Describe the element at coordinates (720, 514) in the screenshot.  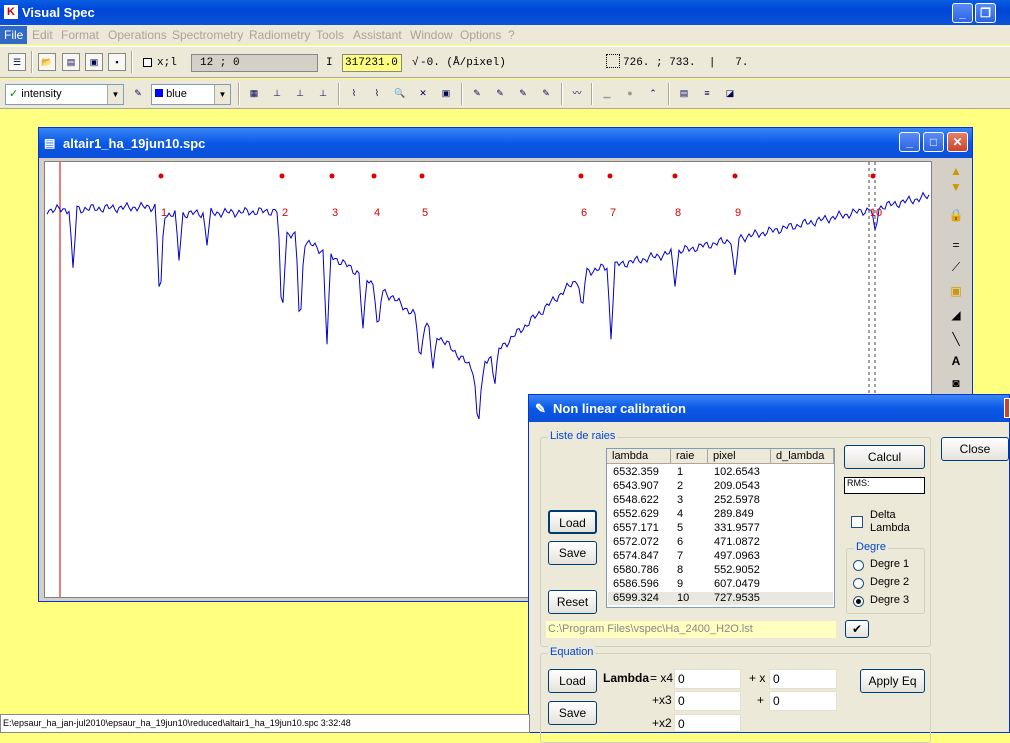
I see `table-row: 6552.629 4 289.849` at that location.